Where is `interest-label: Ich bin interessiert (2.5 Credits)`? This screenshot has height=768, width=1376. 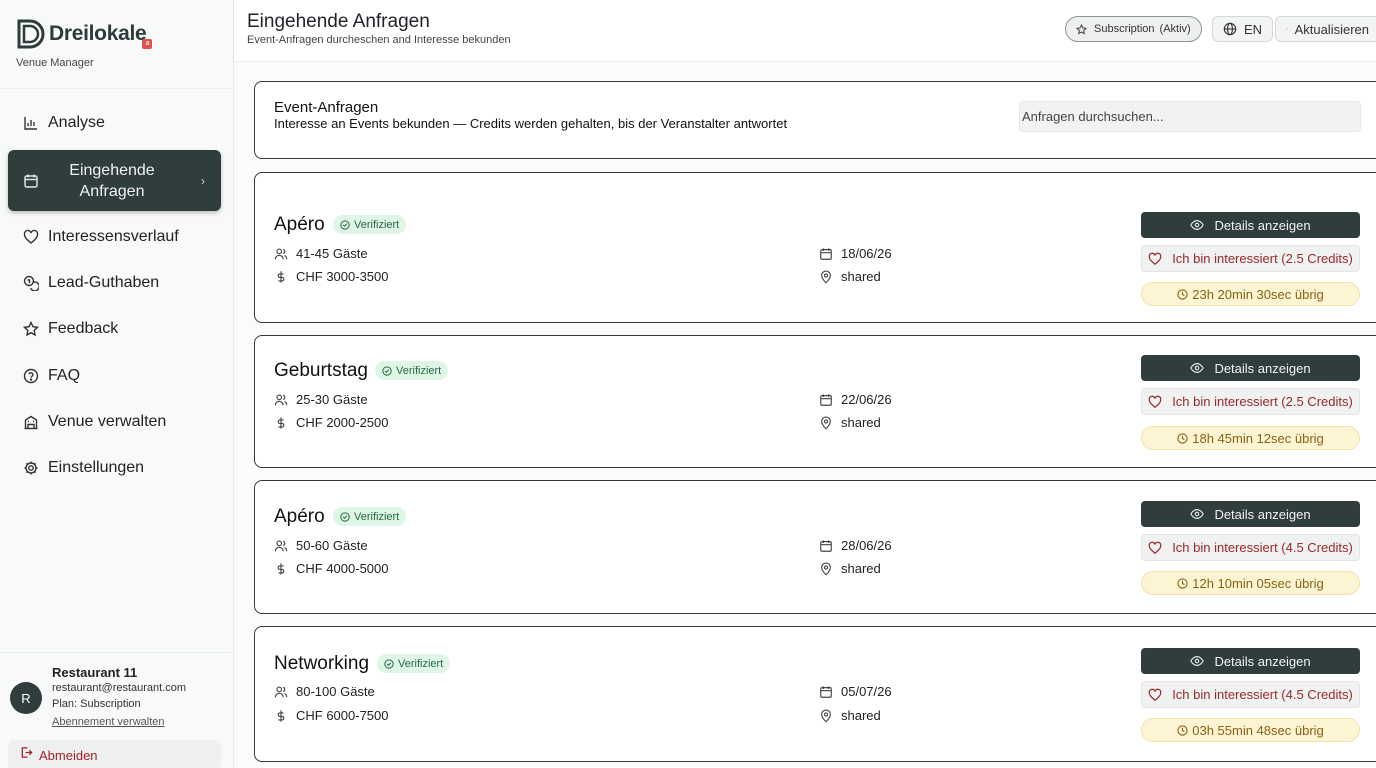 interest-label: Ich bin interessiert (2.5 Credits) is located at coordinates (1262, 401).